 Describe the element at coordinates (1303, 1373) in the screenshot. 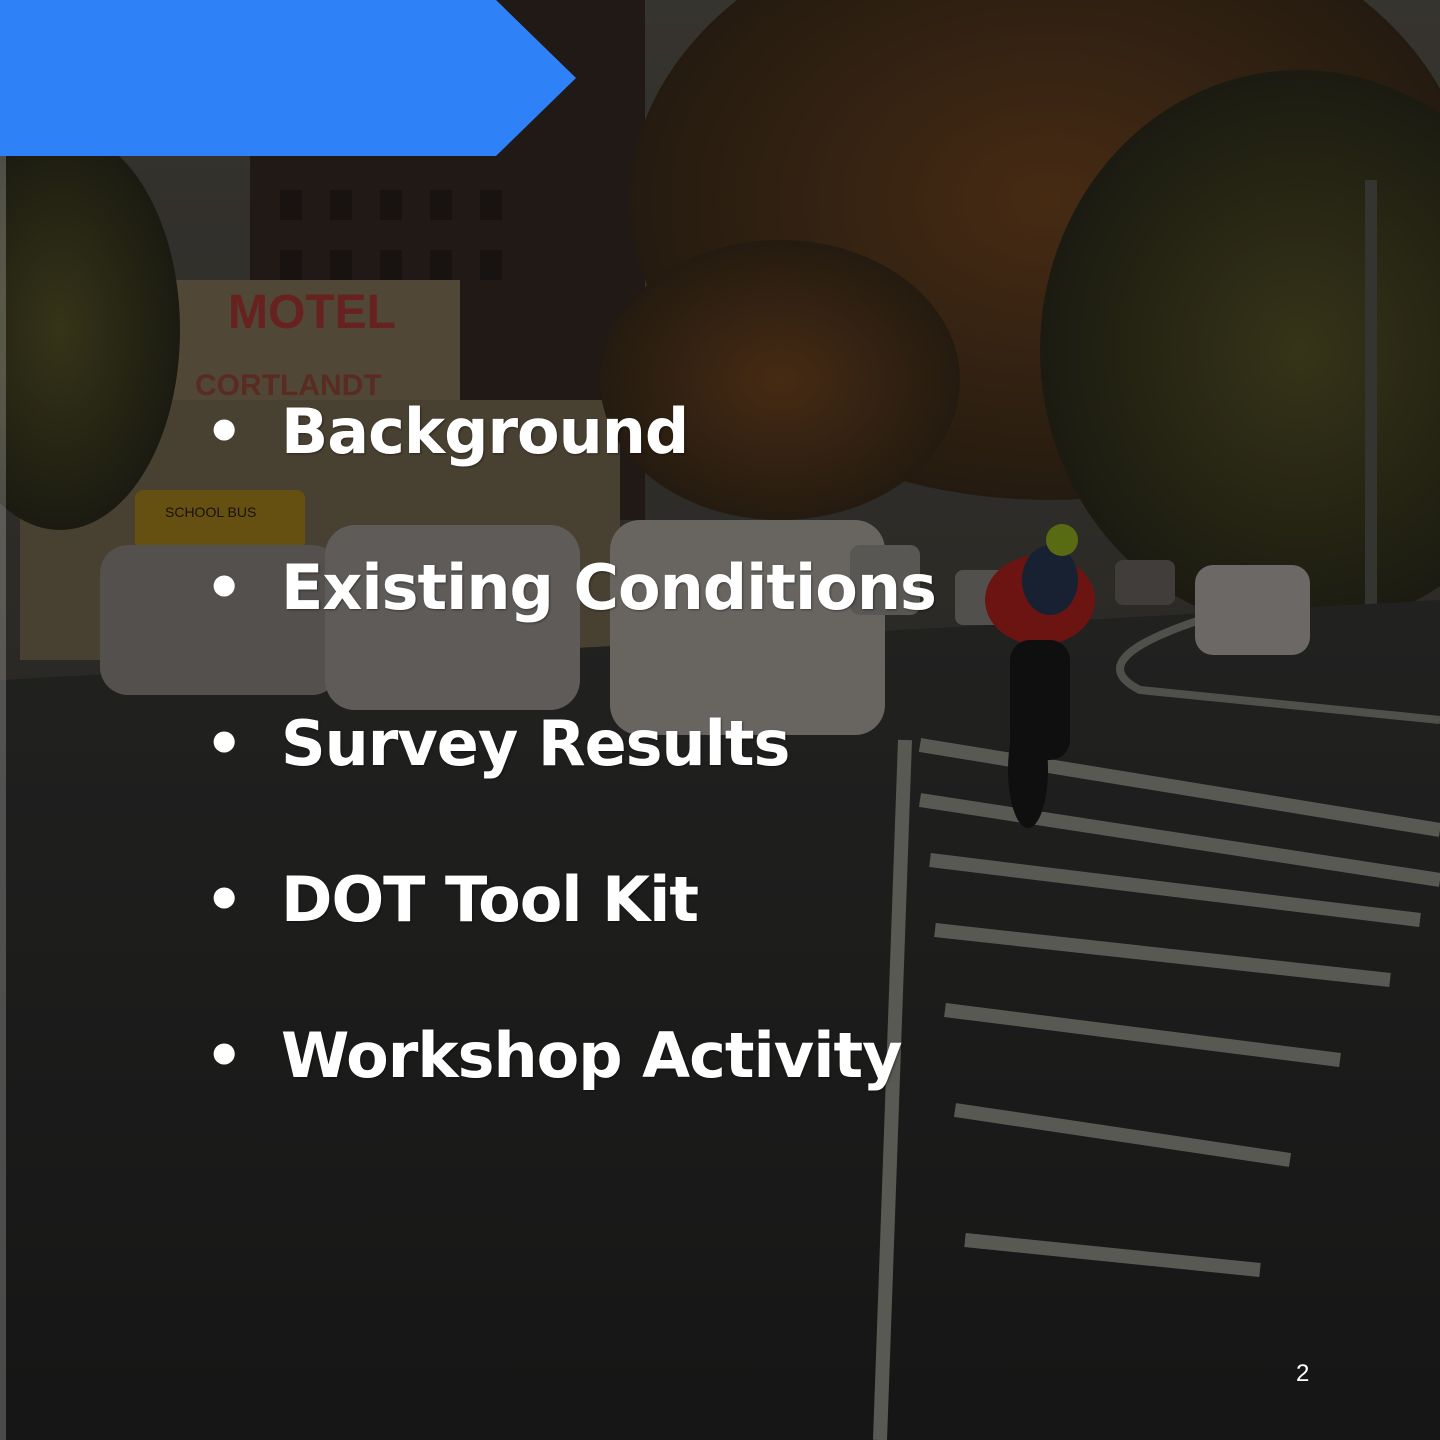

I see `page-number: 2` at that location.